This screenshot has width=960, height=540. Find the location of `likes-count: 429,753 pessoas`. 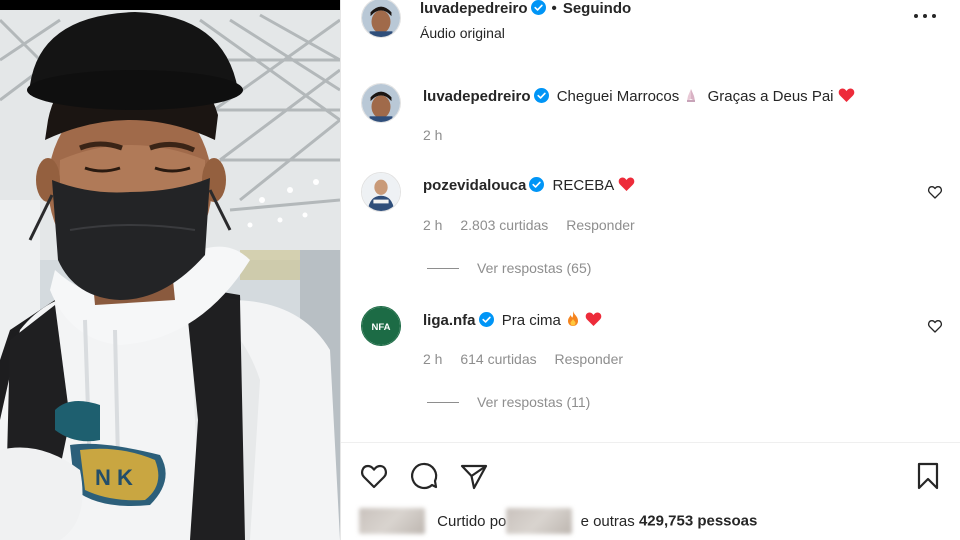

likes-count: 429,753 pessoas is located at coordinates (698, 521).